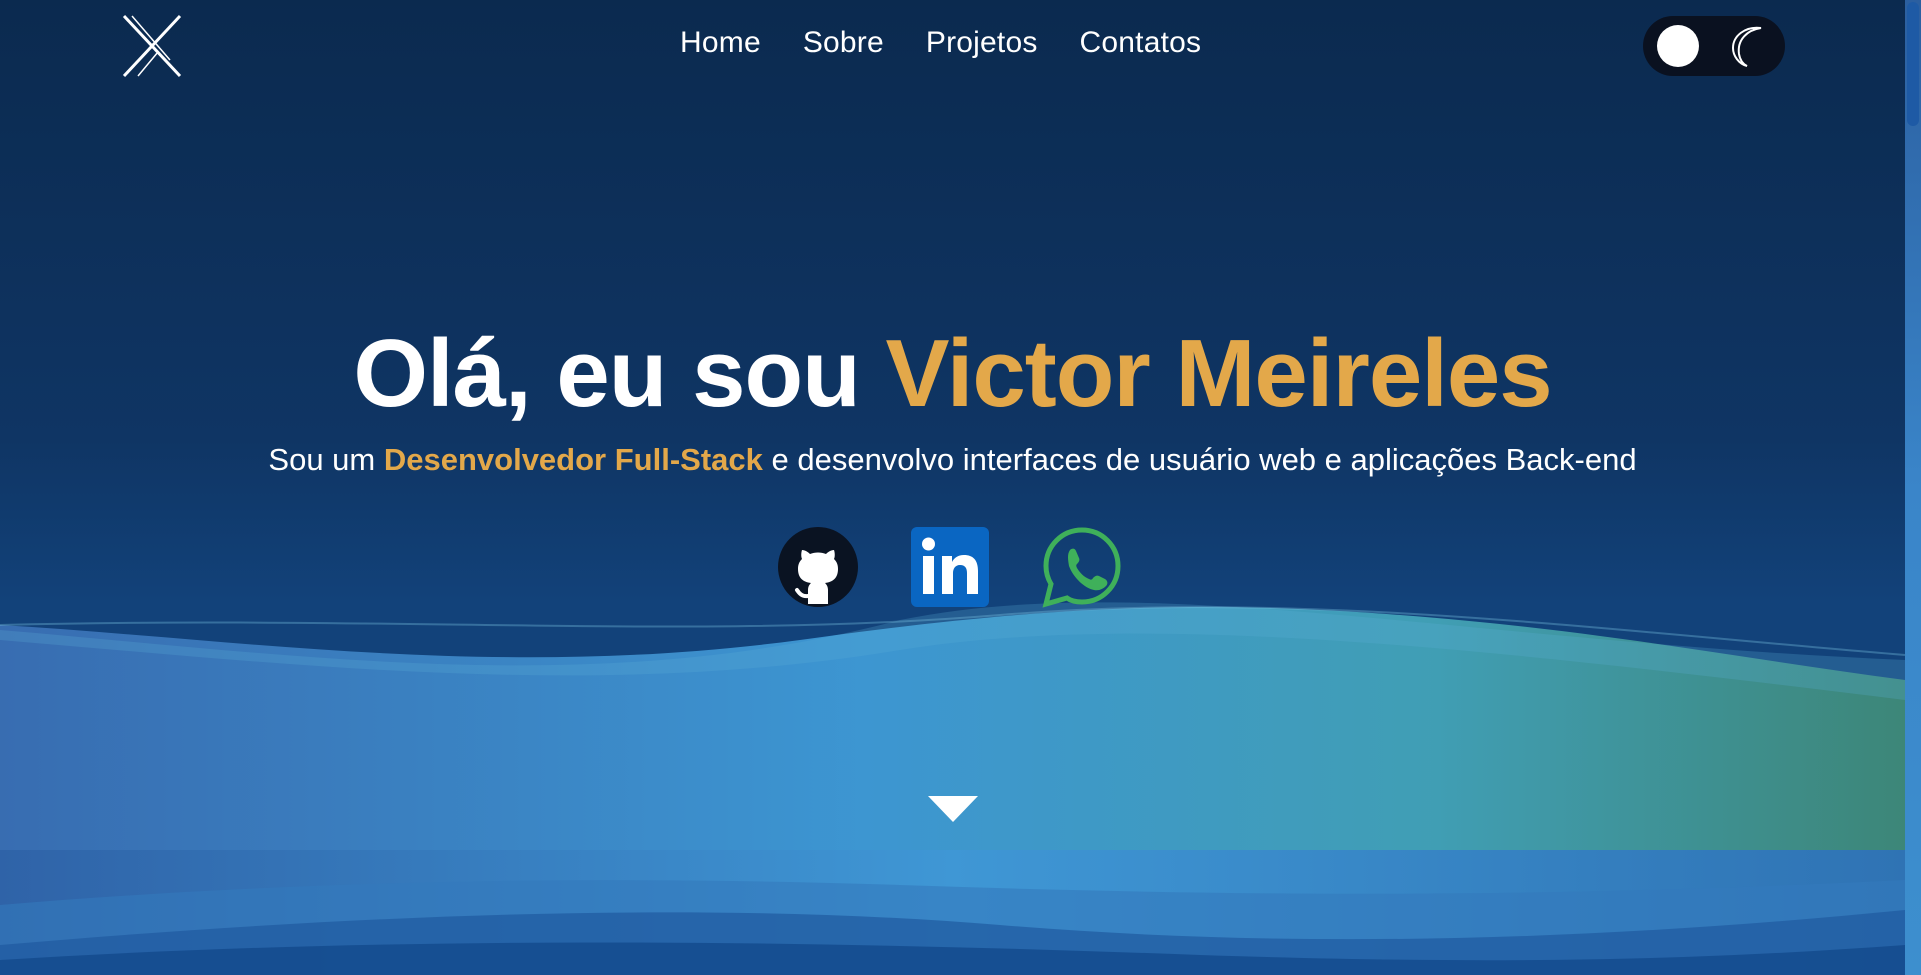  Describe the element at coordinates (1714, 46) in the screenshot. I see `theme-toggle` at that location.